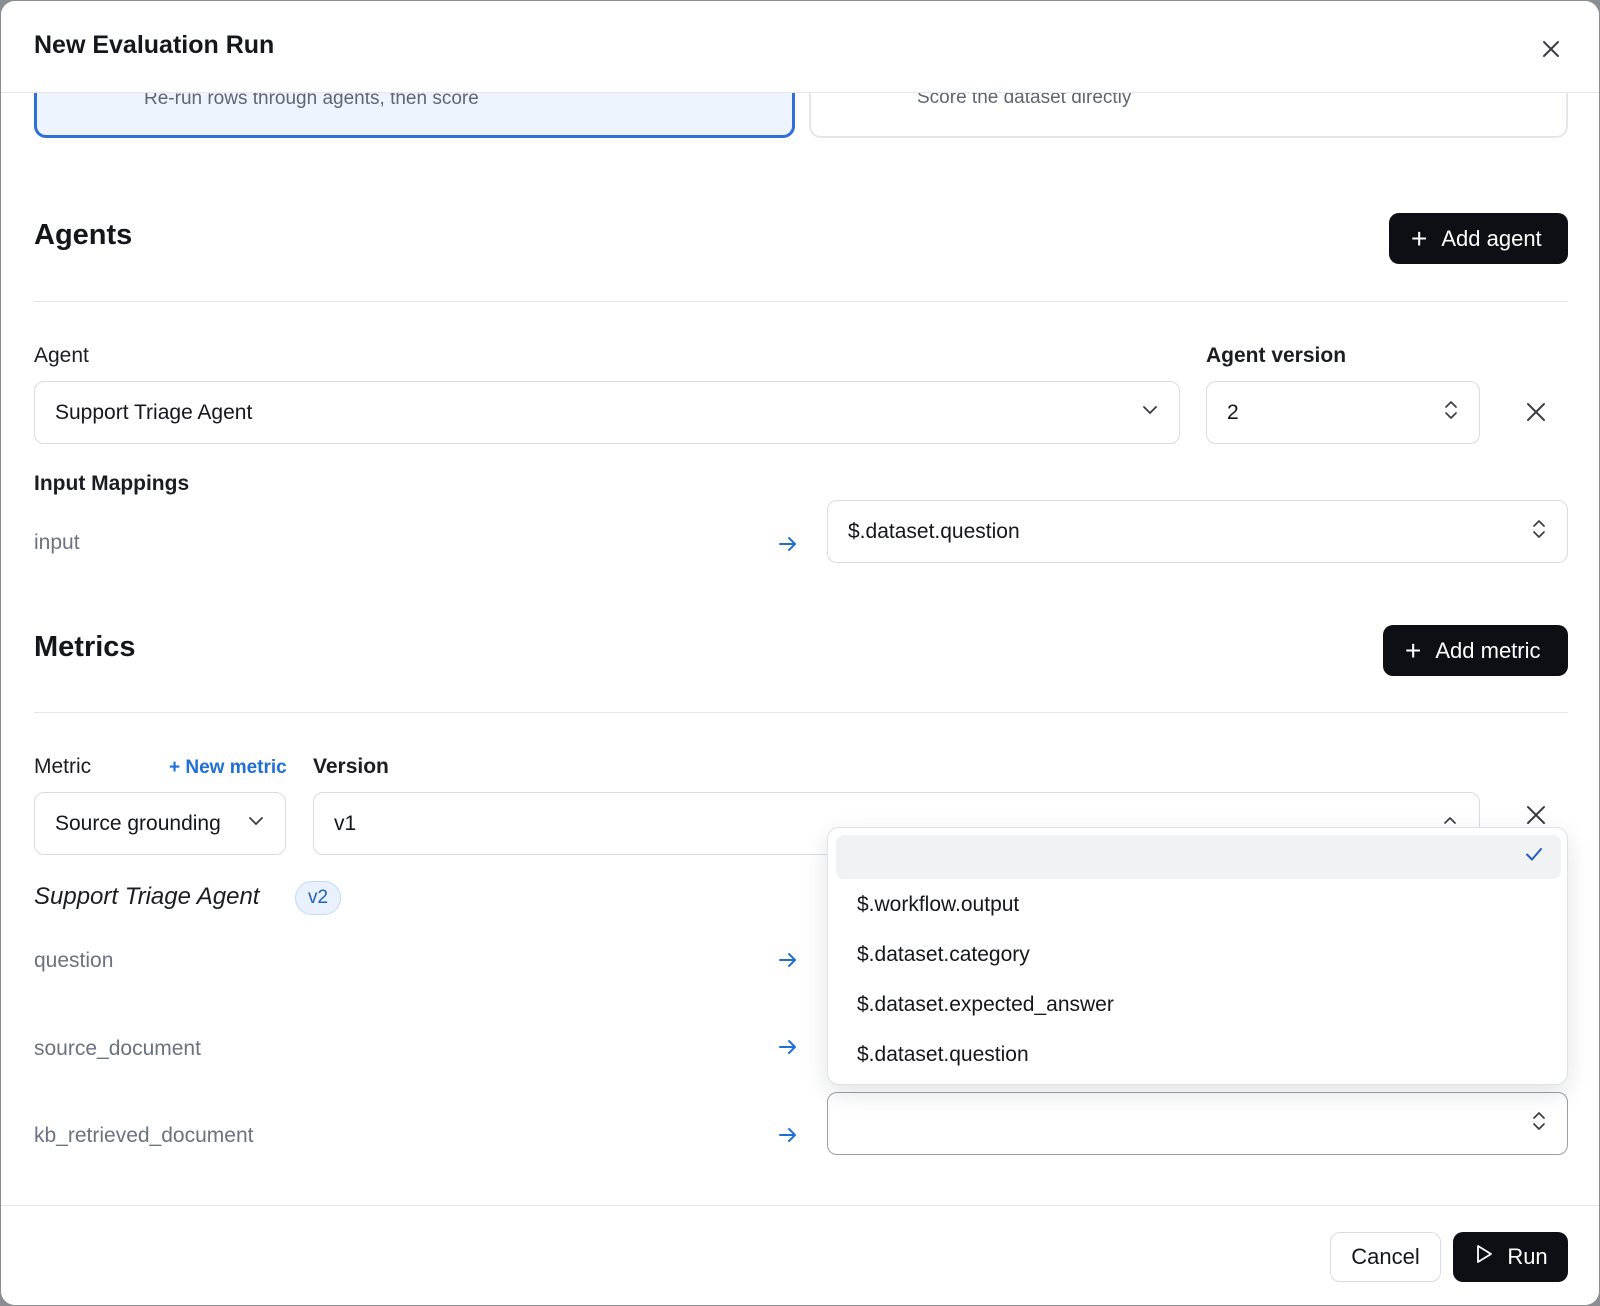 The width and height of the screenshot is (1600, 1306). What do you see at coordinates (1534, 857) in the screenshot?
I see `check-icon` at bounding box center [1534, 857].